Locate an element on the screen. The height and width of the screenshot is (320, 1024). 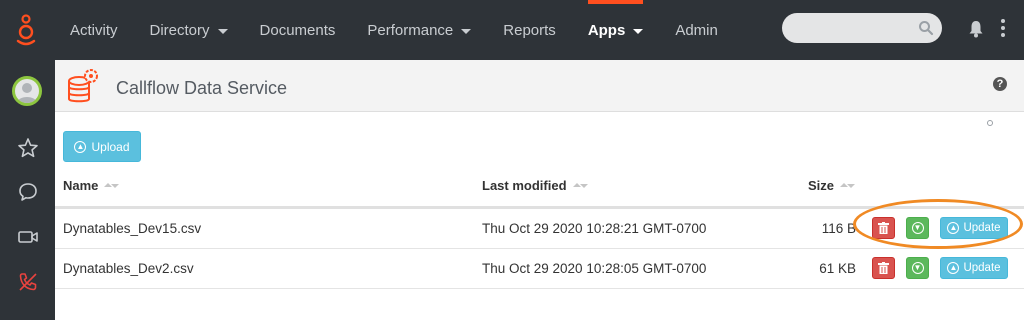
more-options-icon is located at coordinates (1003, 29).